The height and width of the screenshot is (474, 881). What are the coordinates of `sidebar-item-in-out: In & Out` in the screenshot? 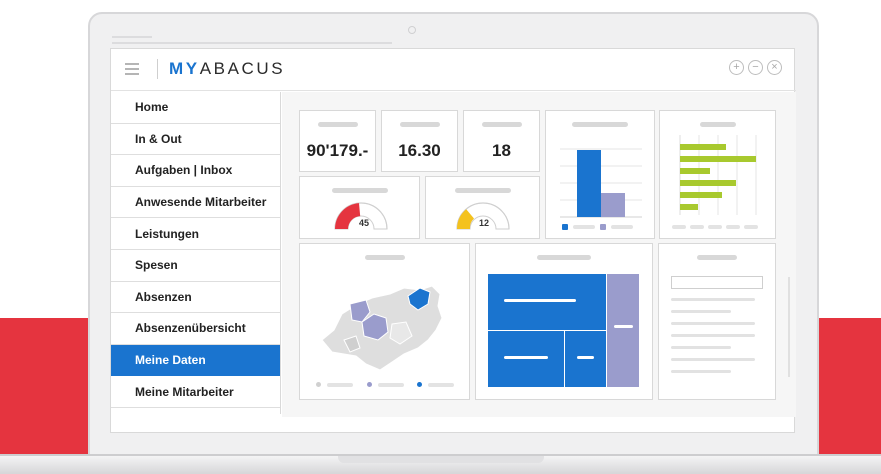 It's located at (195, 140).